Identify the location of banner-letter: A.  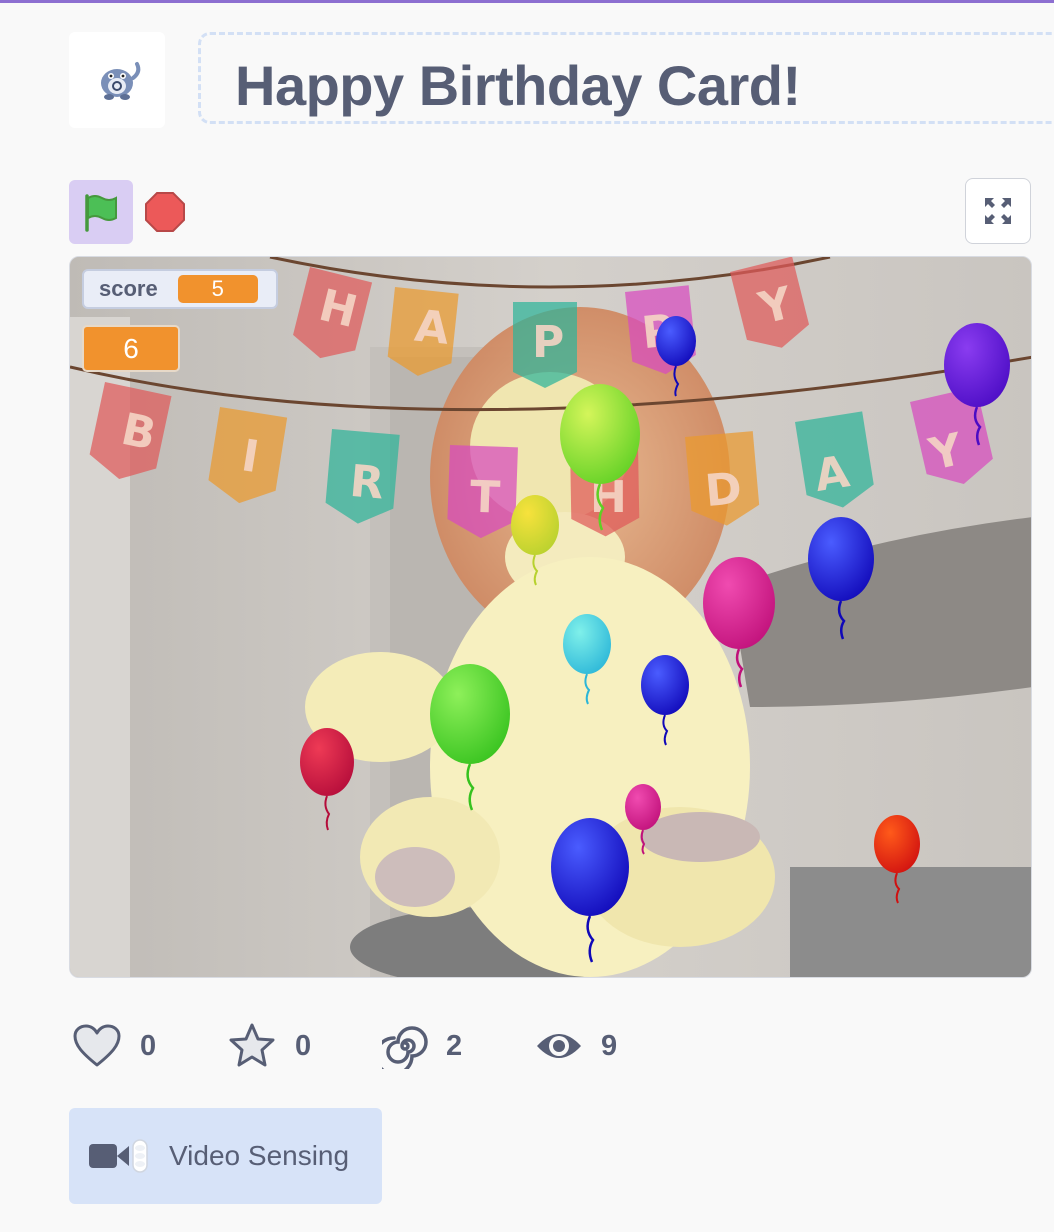
(431, 328).